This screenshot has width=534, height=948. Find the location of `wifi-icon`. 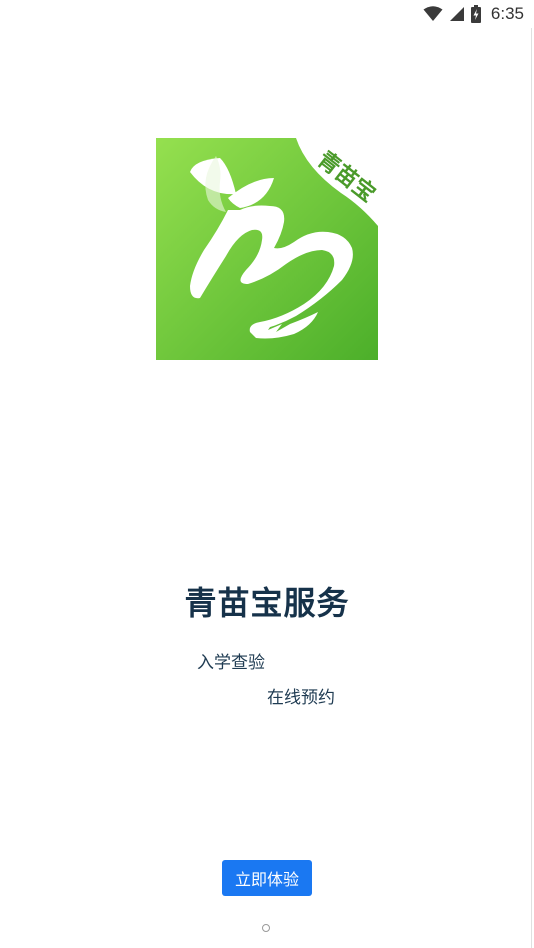

wifi-icon is located at coordinates (433, 14).